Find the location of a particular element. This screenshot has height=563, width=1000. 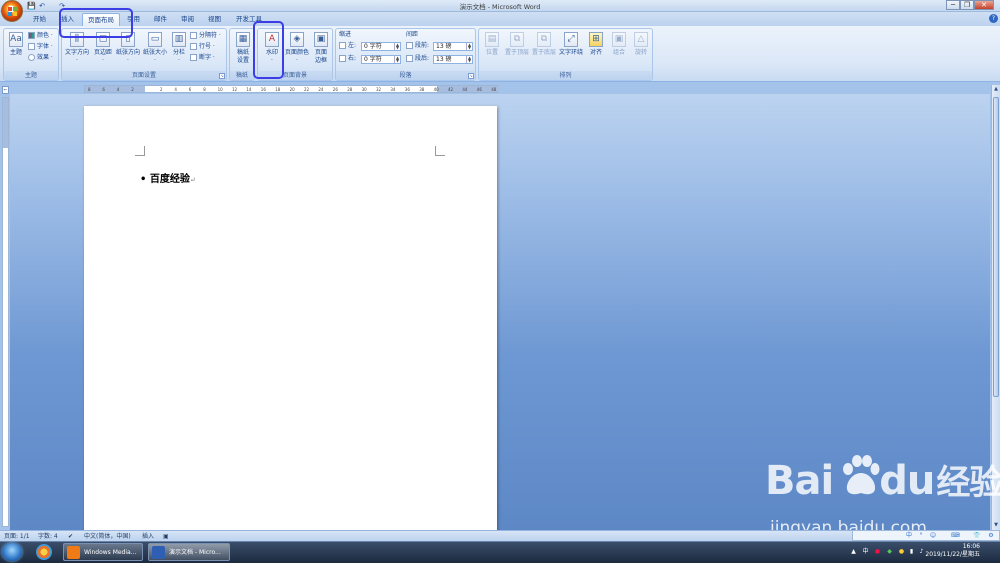

ime-mode-icon: 中 is located at coordinates (909, 536).